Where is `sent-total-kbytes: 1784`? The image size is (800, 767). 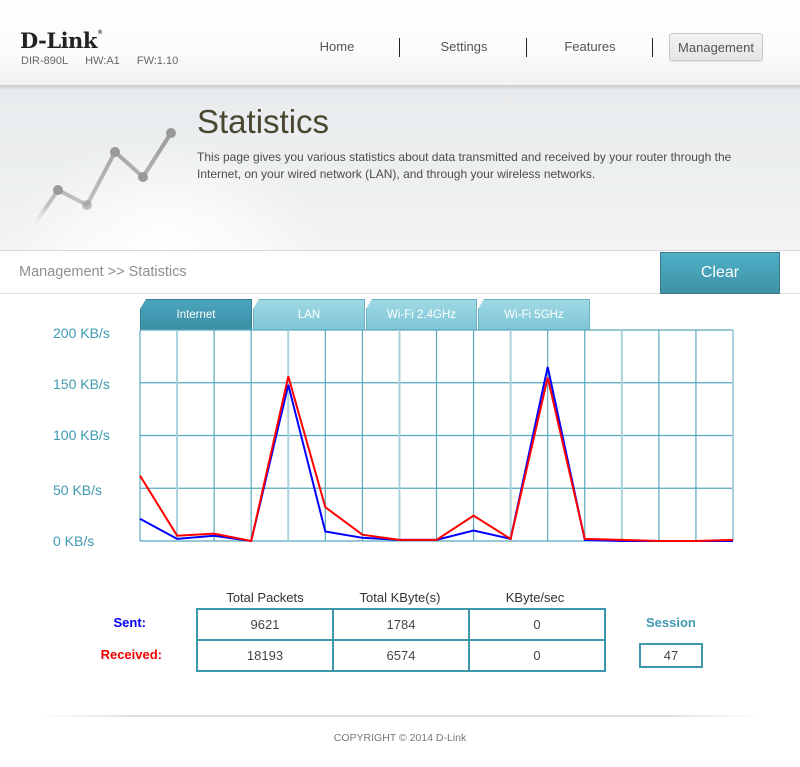 sent-total-kbytes: 1784 is located at coordinates (401, 624).